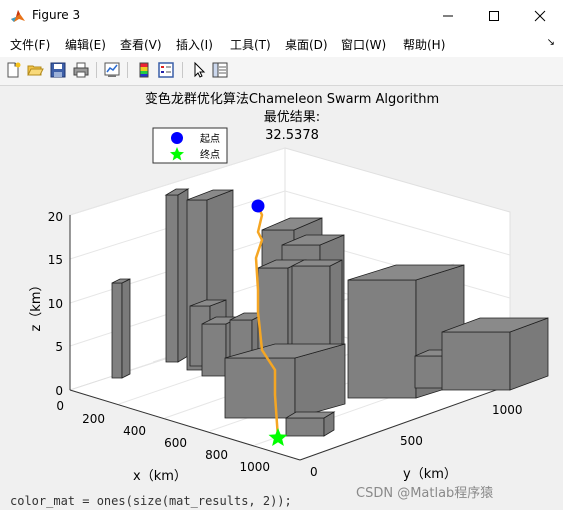 This screenshot has width=563, height=510. Describe the element at coordinates (314, 472) in the screenshot. I see `y-tick: 0` at that location.